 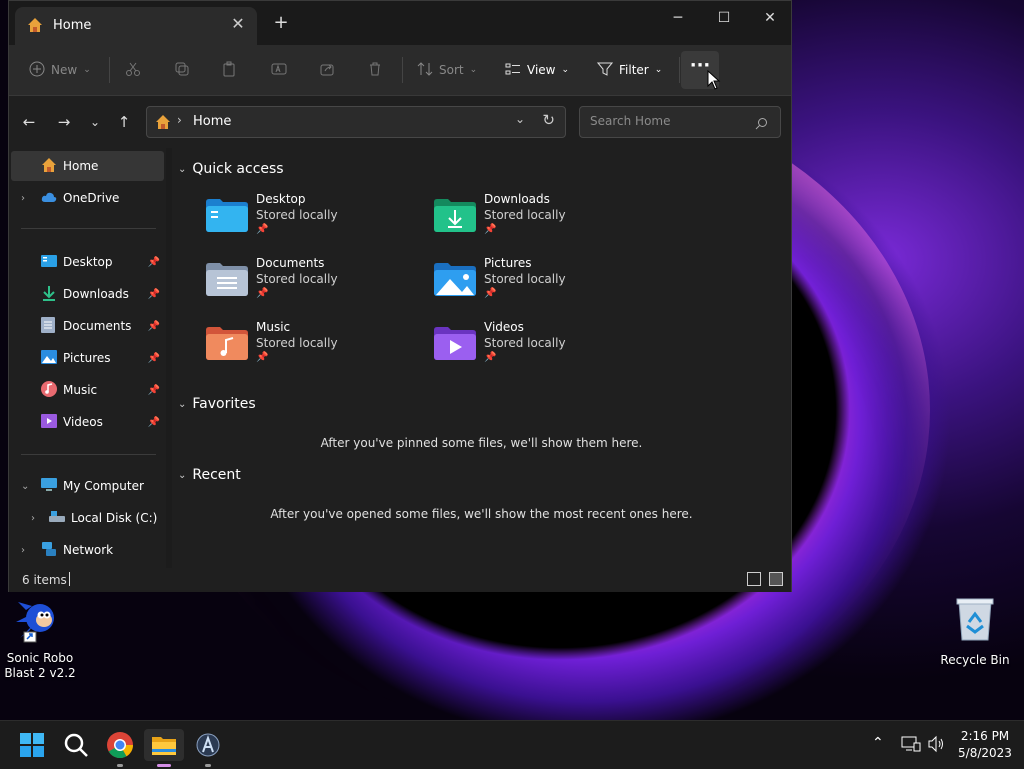 I want to click on tab-home: Home ✕, so click(x=136, y=26).